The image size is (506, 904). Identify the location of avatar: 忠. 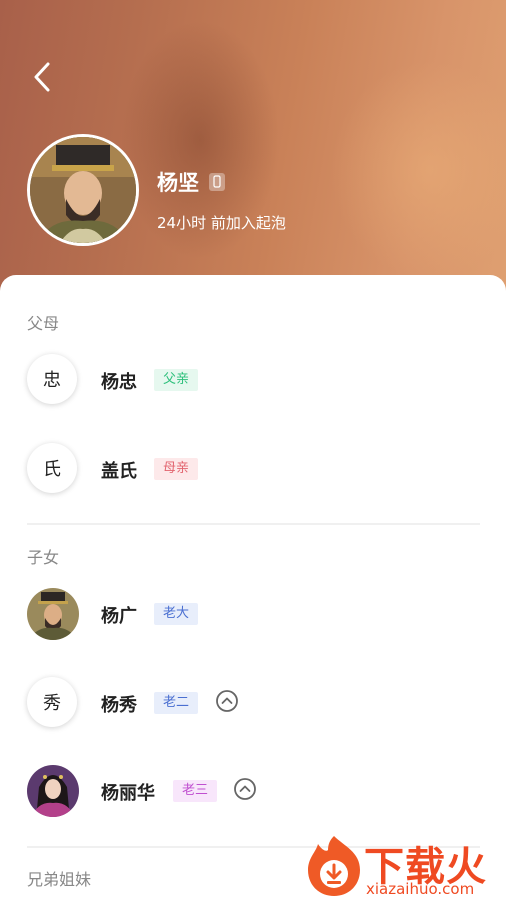
(52, 379).